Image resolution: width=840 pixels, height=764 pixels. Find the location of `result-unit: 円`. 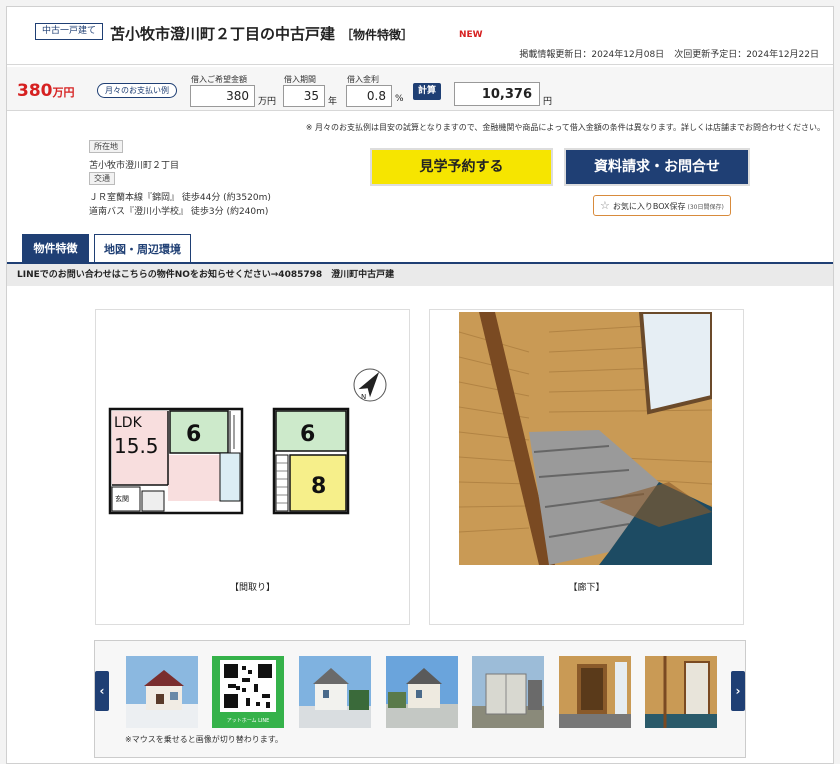

result-unit: 円 is located at coordinates (548, 102).